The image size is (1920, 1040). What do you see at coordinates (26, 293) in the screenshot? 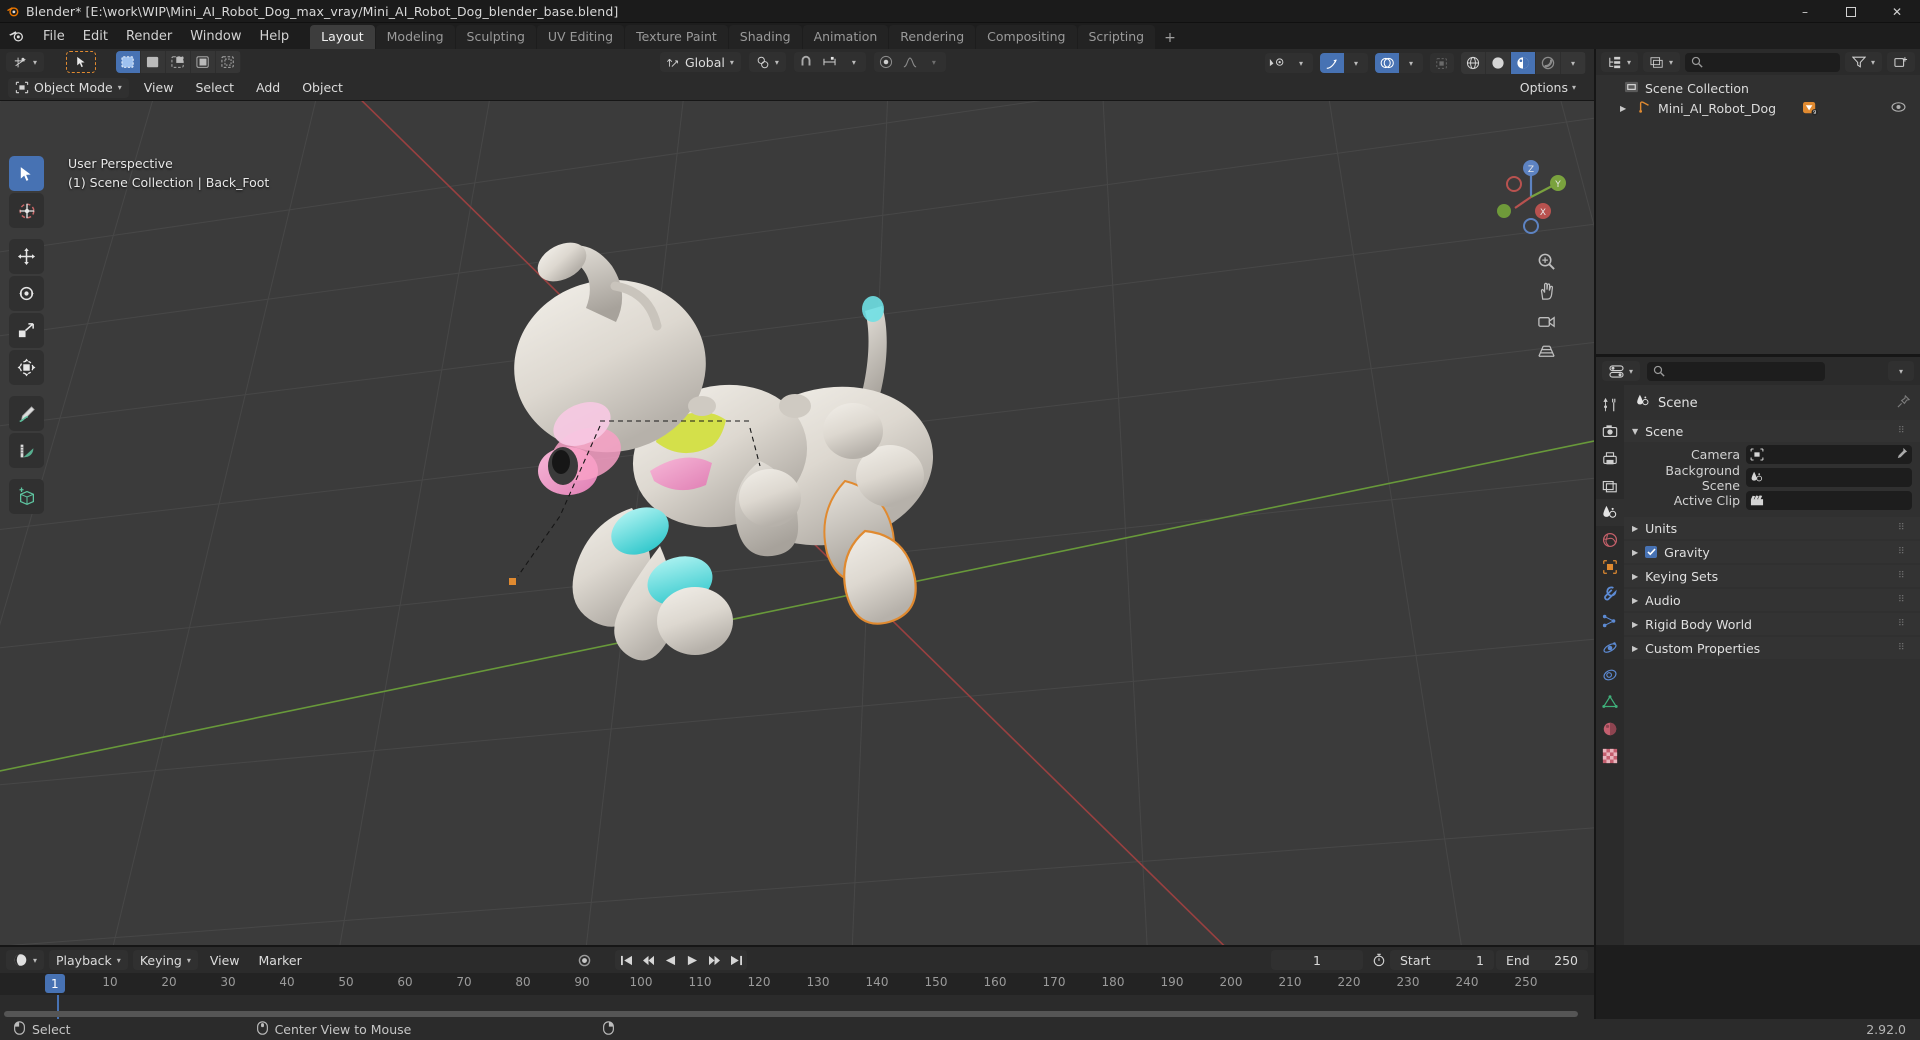
I see `rotate-tool-button` at bounding box center [26, 293].